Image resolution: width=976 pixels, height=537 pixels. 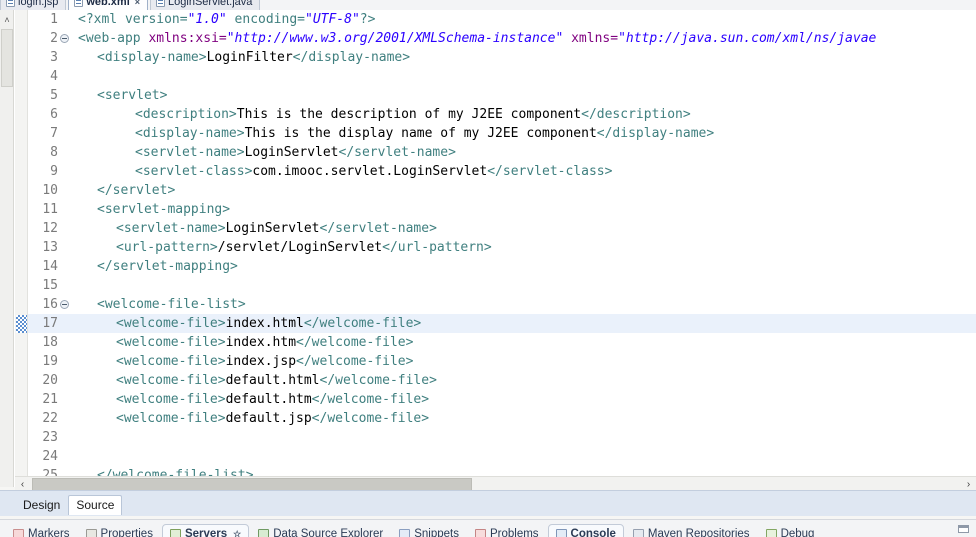 I want to click on code-token-tag: <servlet-class>, so click(x=194, y=171).